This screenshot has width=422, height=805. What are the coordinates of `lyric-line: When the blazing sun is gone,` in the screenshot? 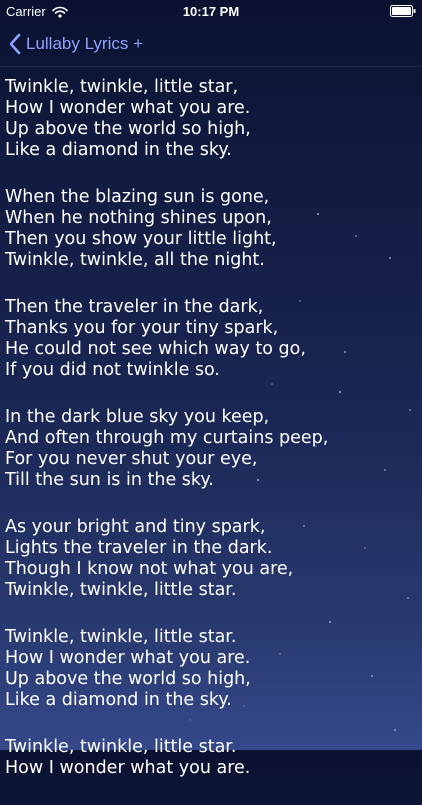 It's located at (137, 197).